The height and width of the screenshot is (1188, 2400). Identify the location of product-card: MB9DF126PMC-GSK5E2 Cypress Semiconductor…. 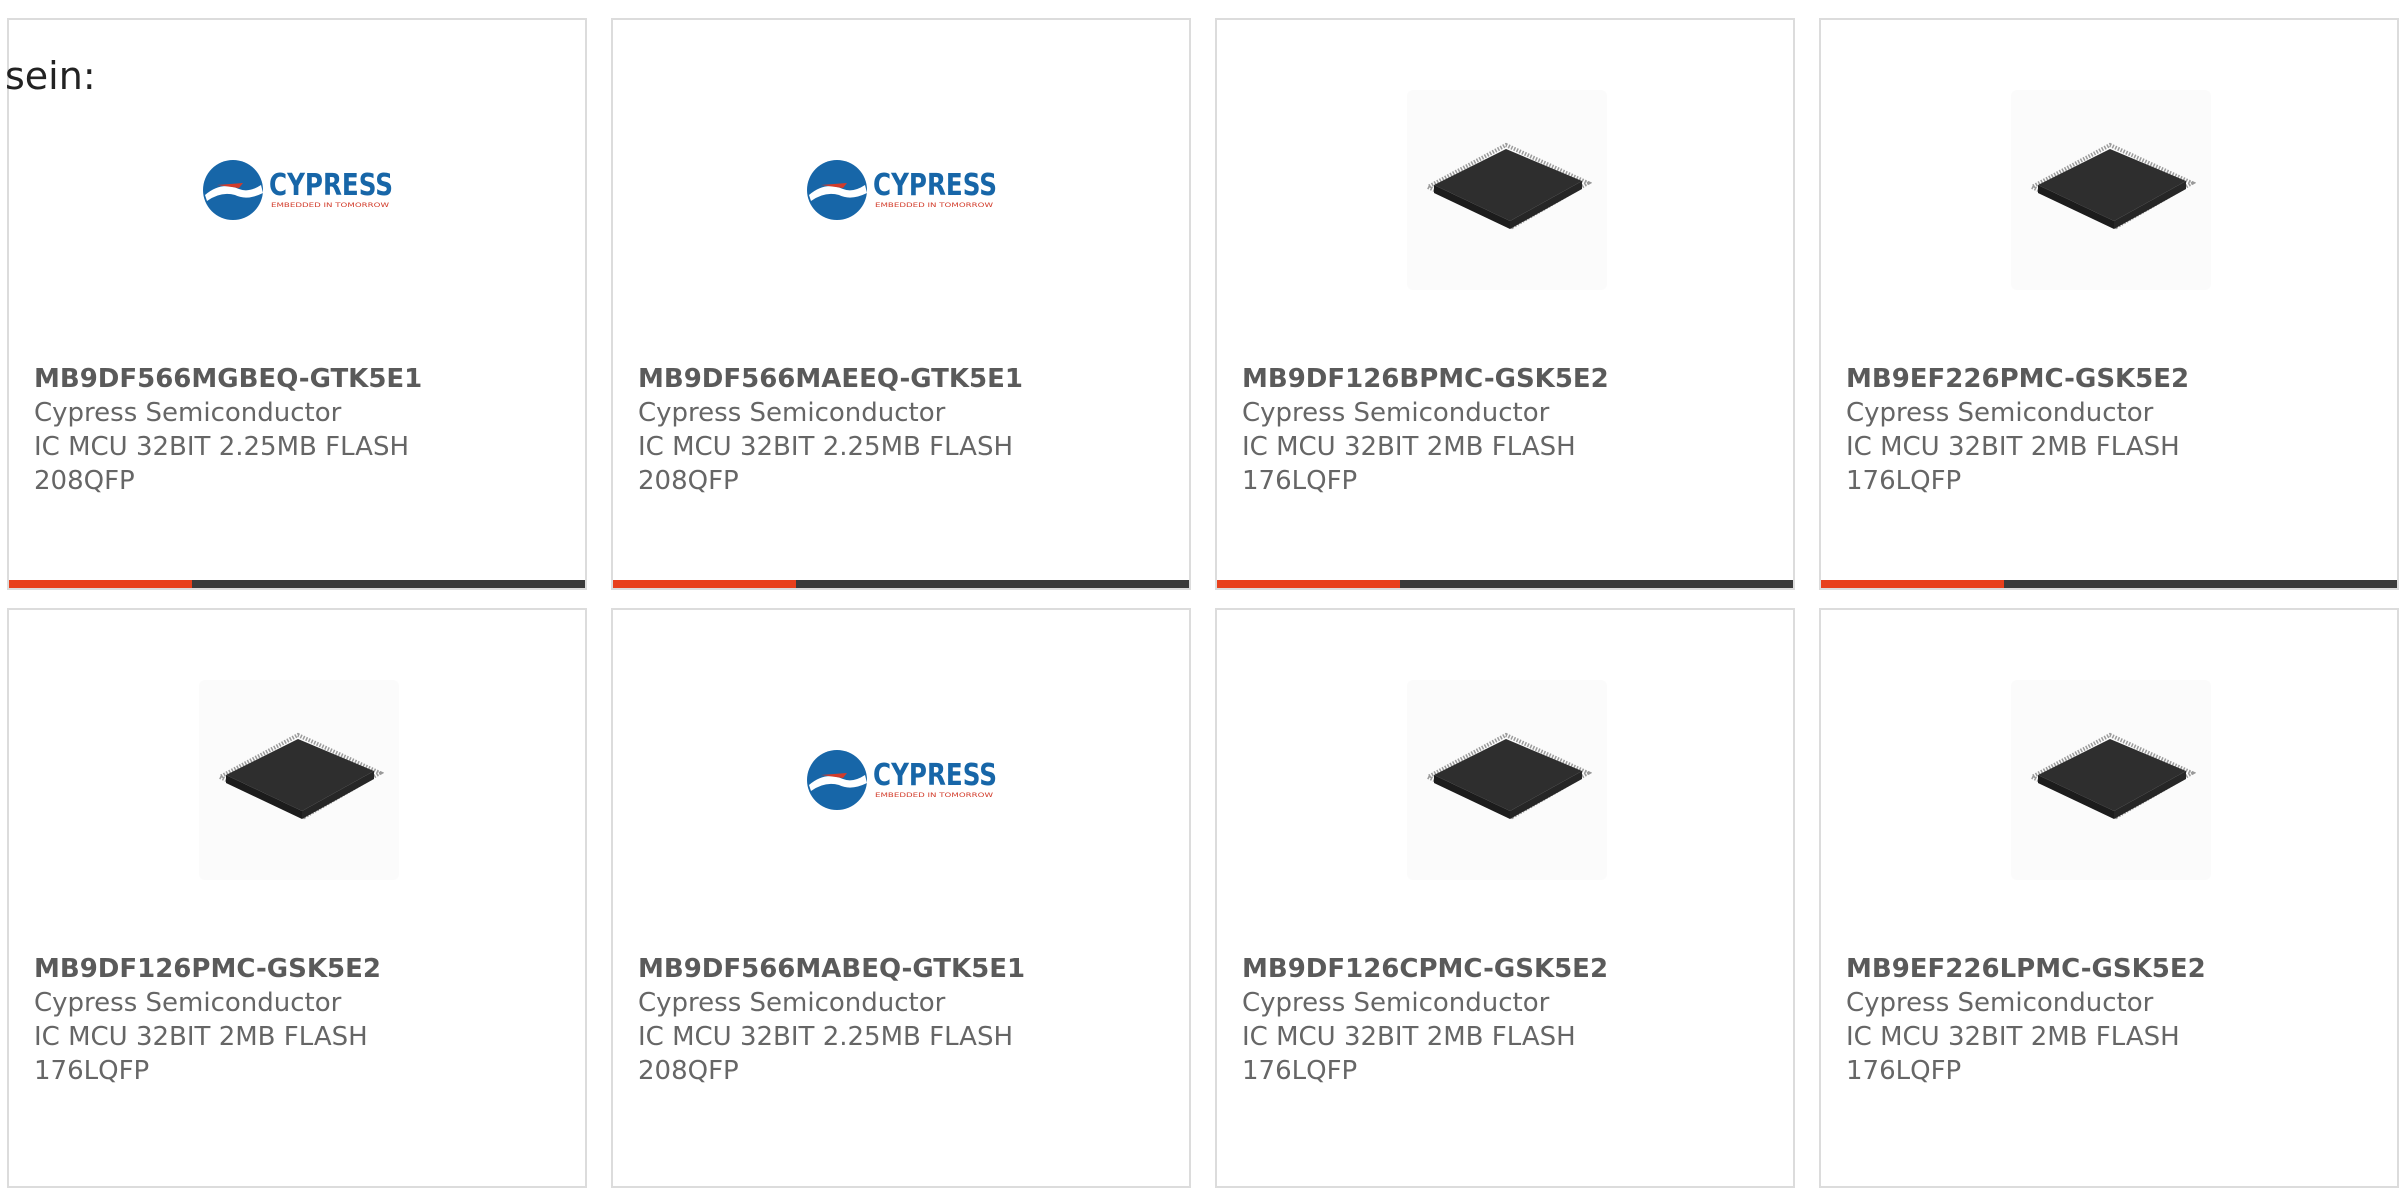
(297, 898).